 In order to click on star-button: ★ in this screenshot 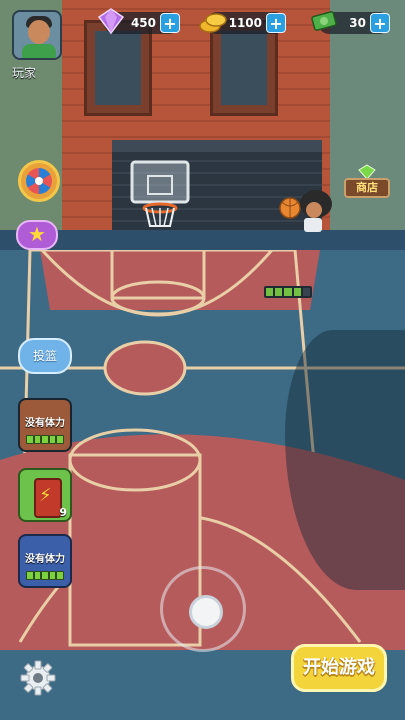, I will do `click(37, 235)`.